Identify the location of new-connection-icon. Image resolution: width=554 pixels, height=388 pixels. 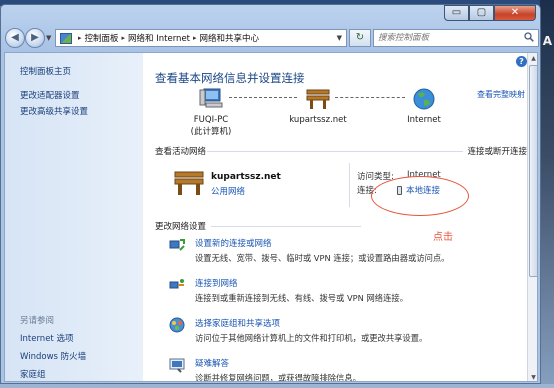
(177, 245).